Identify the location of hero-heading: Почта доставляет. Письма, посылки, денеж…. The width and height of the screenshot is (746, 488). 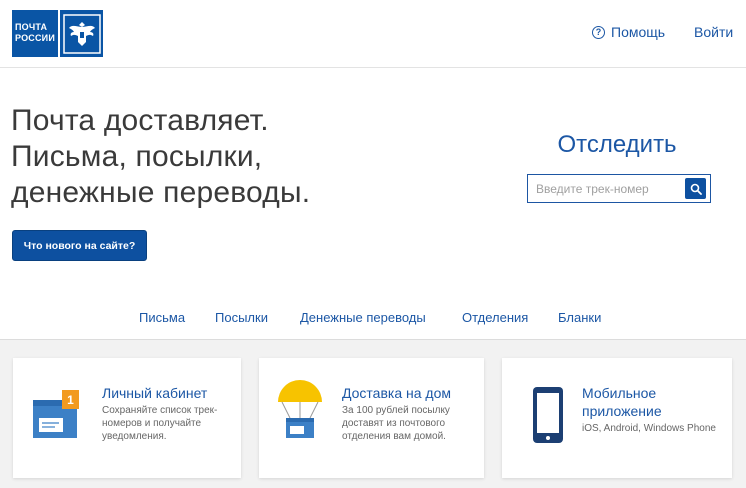
(221, 157).